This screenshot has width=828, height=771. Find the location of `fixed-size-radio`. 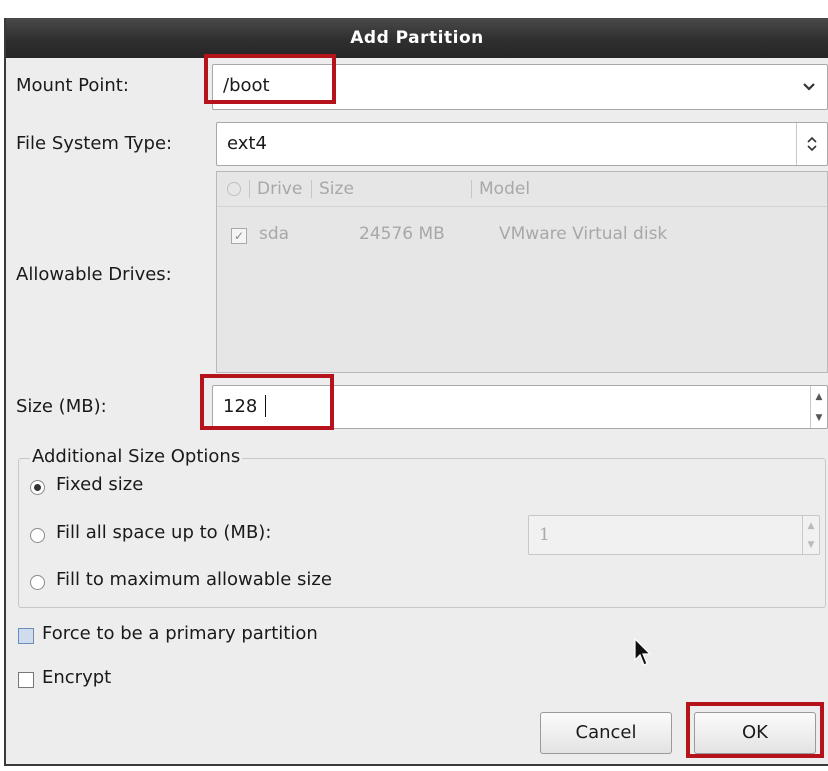

fixed-size-radio is located at coordinates (37, 487).